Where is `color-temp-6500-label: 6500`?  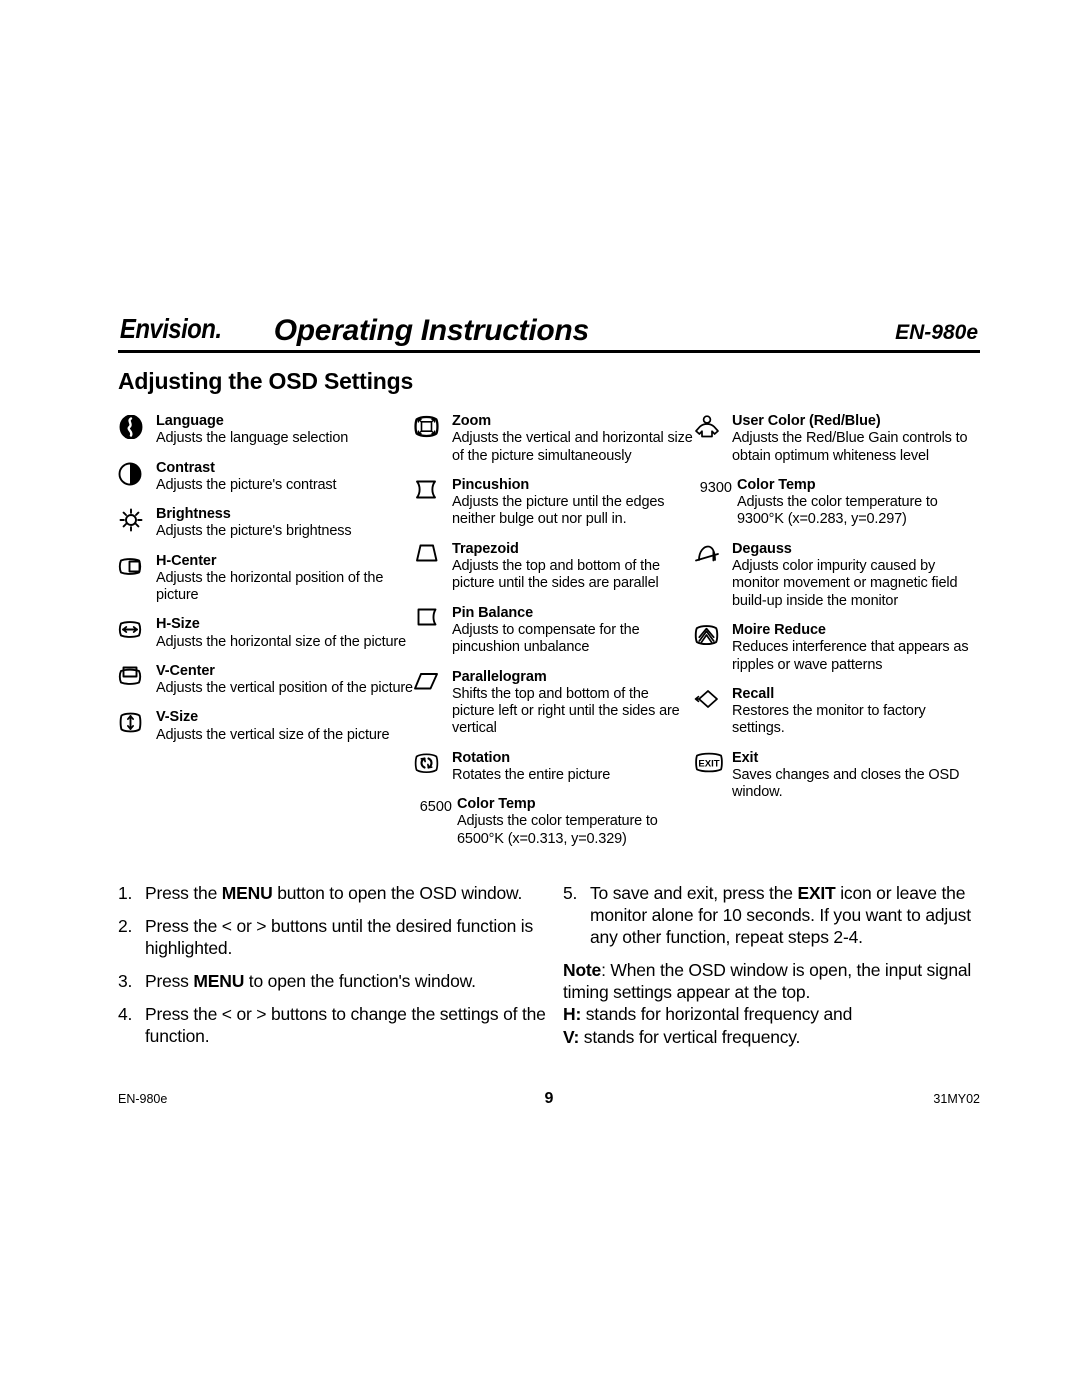 color-temp-6500-label: 6500 is located at coordinates (435, 807).